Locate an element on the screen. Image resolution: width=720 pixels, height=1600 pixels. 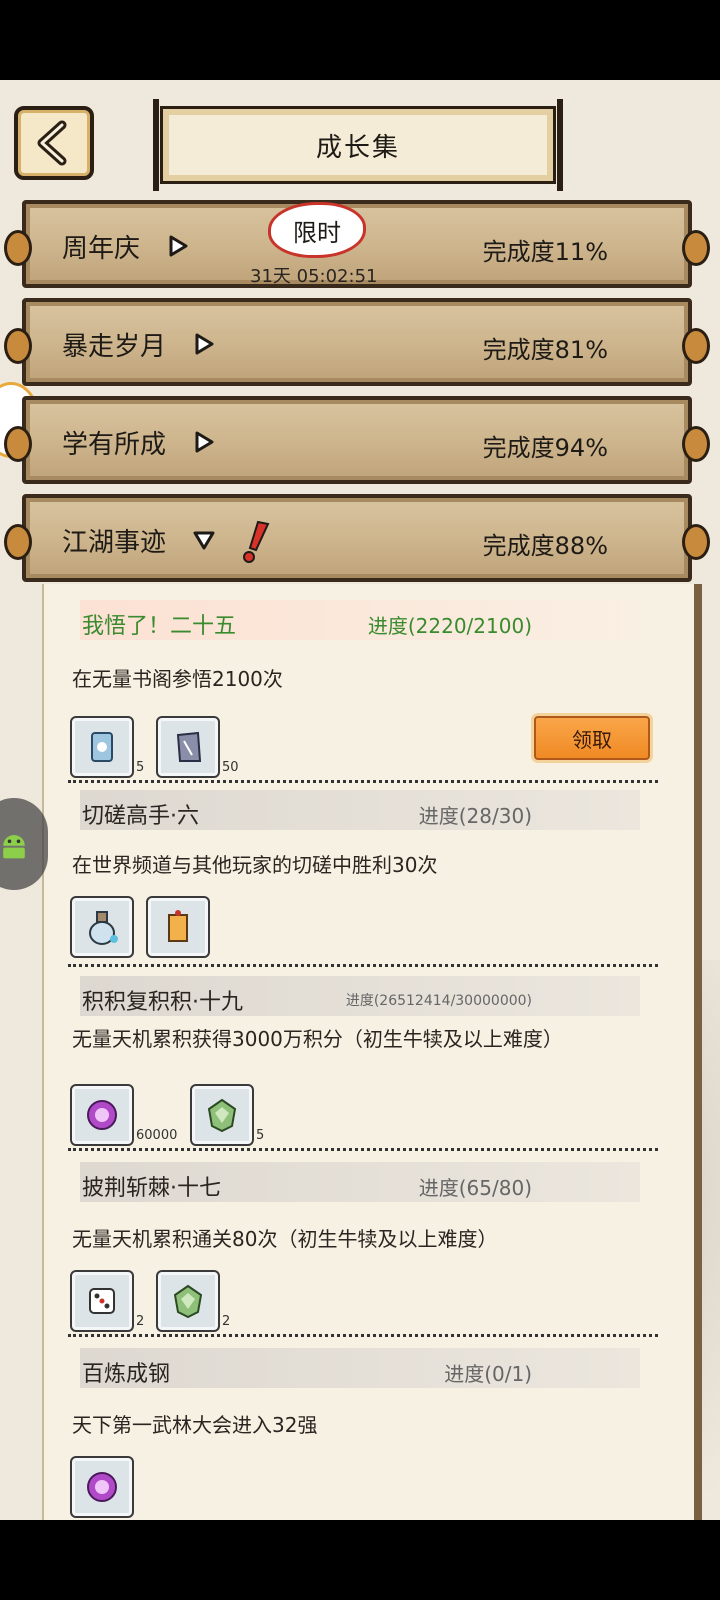
android-icon is located at coordinates (14, 847).